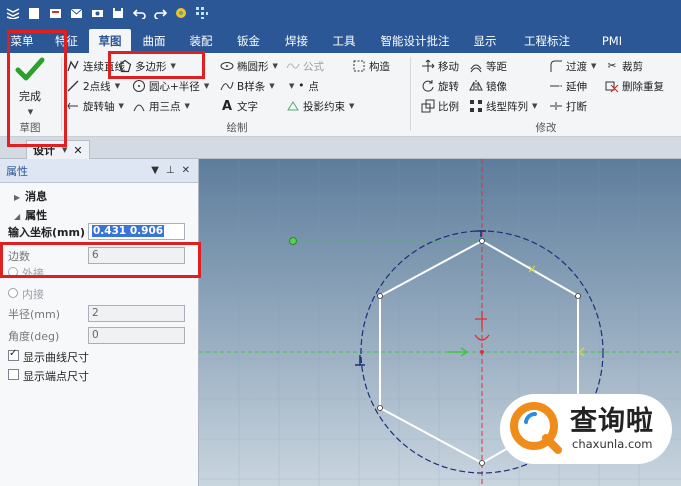 Image resolution: width=681 pixels, height=486 pixels. I want to click on scale-label: 比例, so click(448, 106).